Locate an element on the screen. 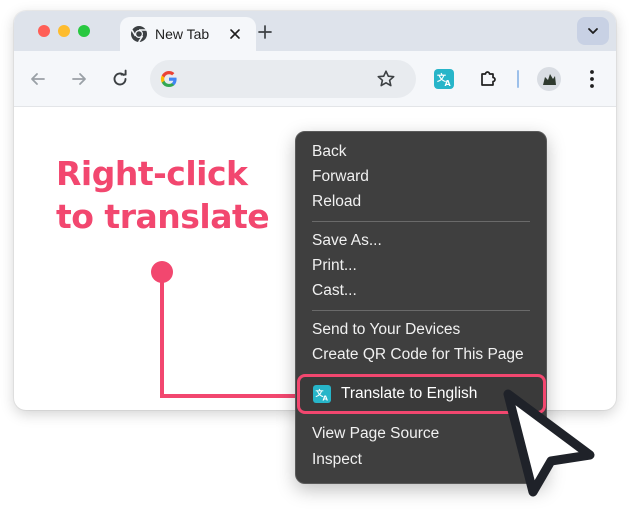 This screenshot has width=629, height=513. window-maximize-button is located at coordinates (84, 31).